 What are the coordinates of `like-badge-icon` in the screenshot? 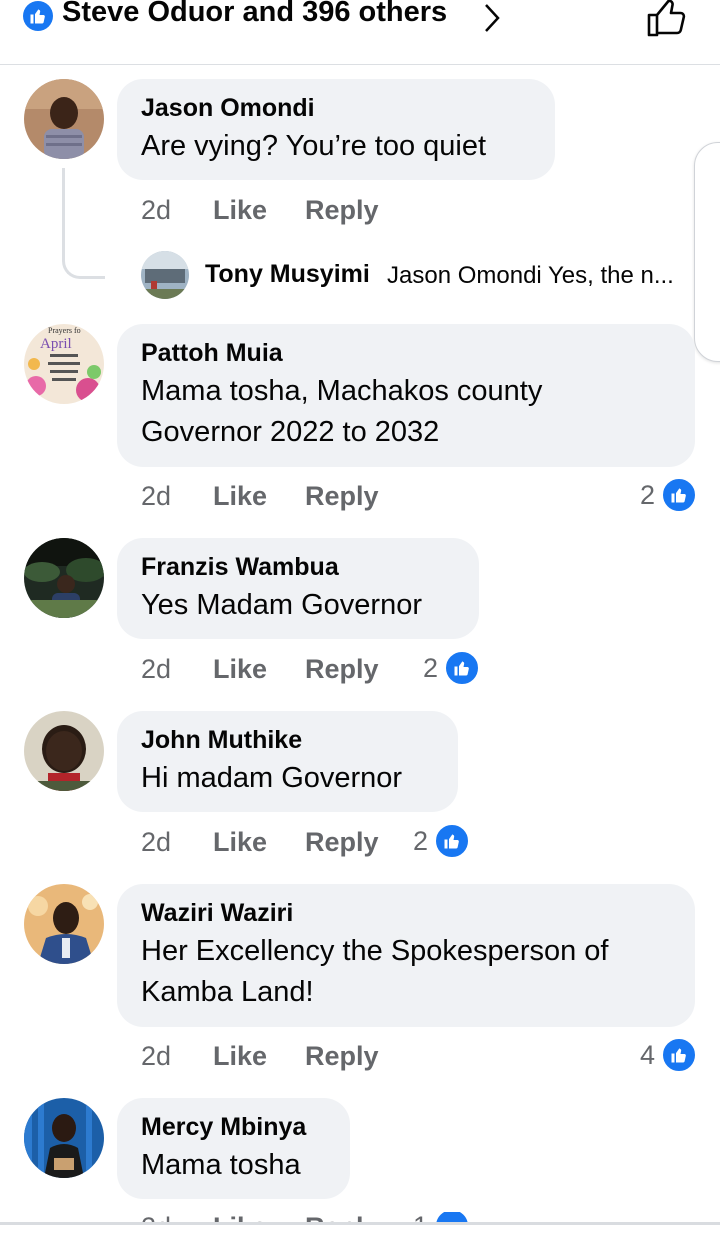 It's located at (38, 16).